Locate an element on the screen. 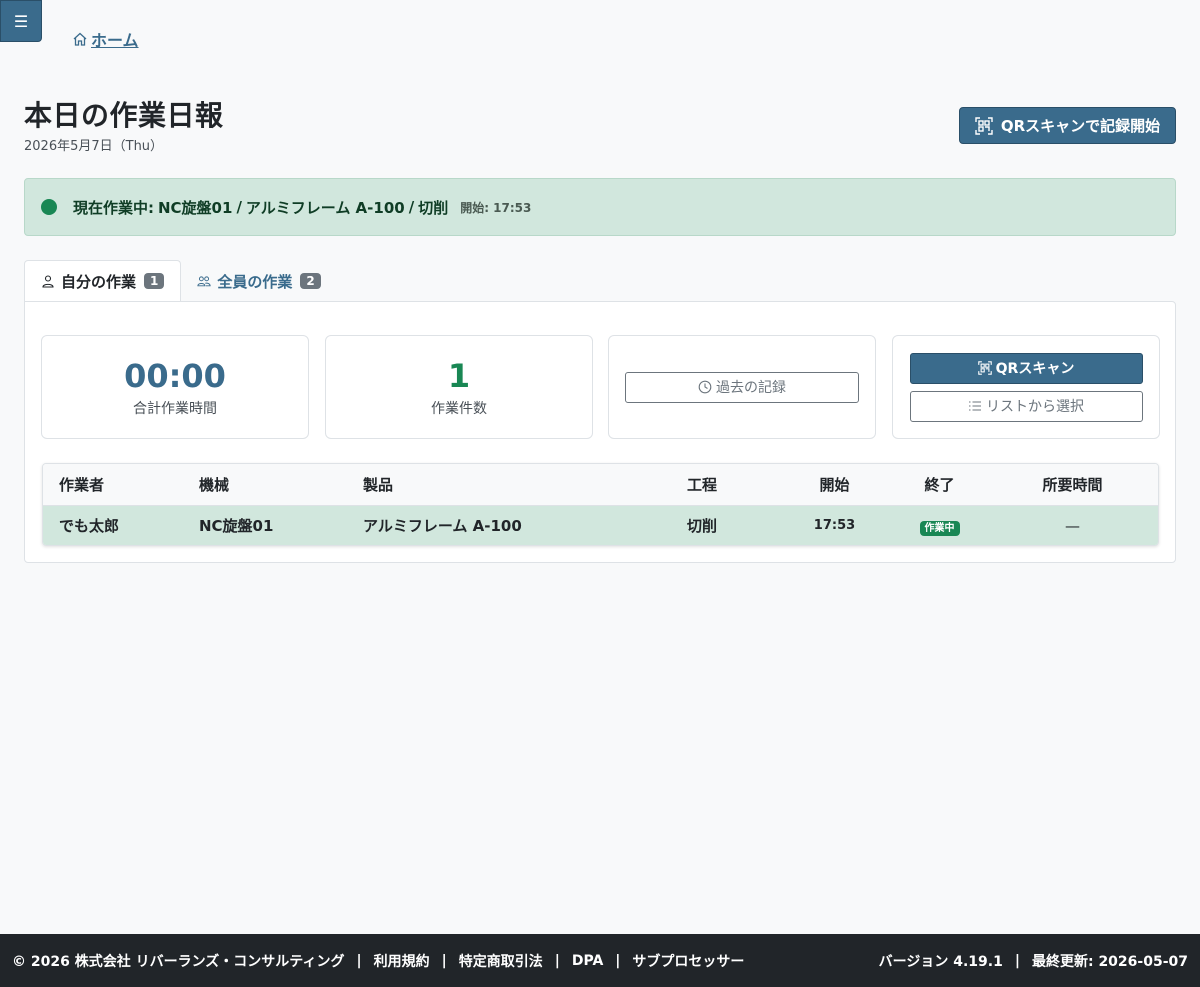 The height and width of the screenshot is (987, 1200). qr-start-record-button: QRスキャンで記録開始 is located at coordinates (1067, 125).